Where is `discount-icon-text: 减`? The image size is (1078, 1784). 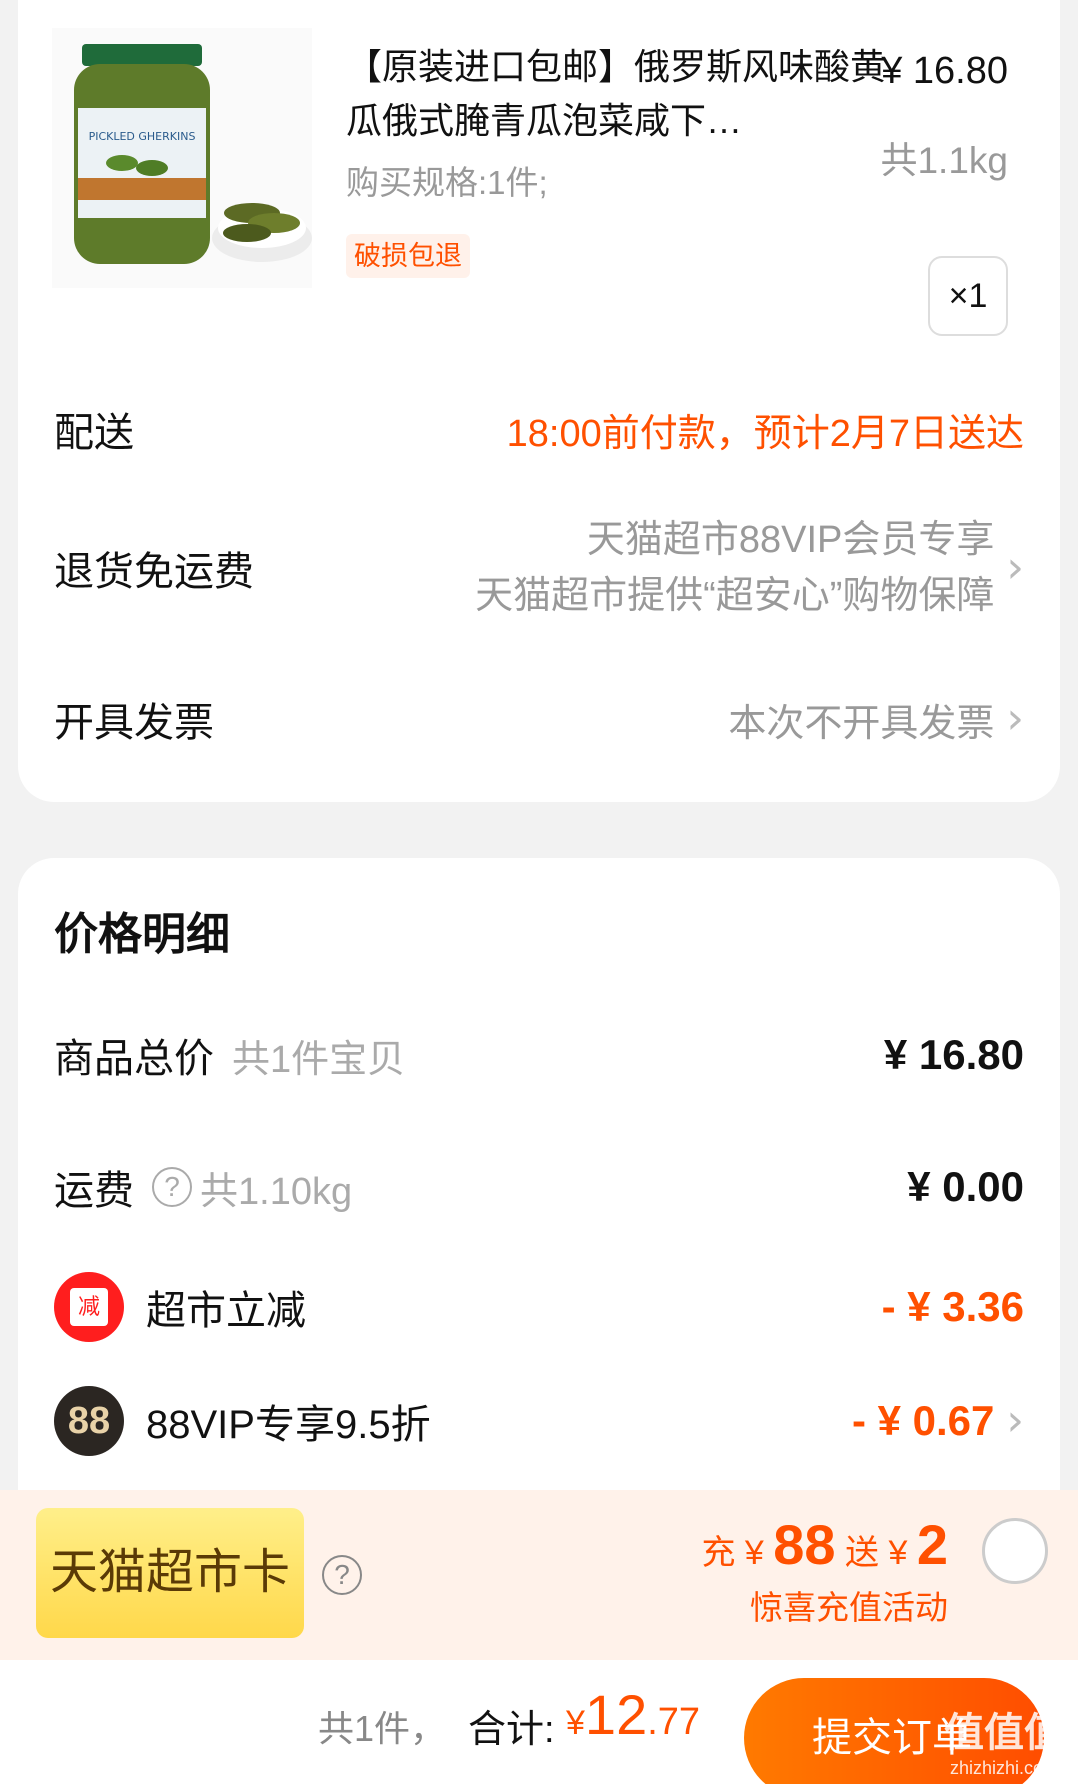 discount-icon-text: 减 is located at coordinates (89, 1307).